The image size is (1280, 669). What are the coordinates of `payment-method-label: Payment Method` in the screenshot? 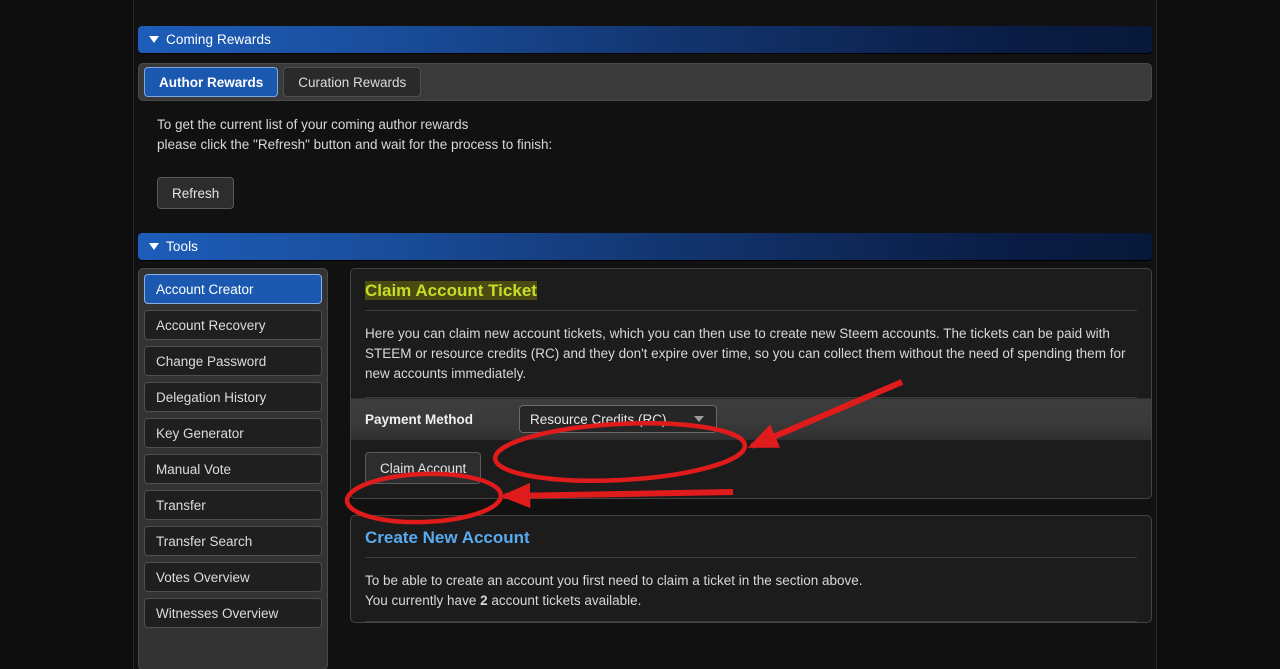 It's located at (419, 419).